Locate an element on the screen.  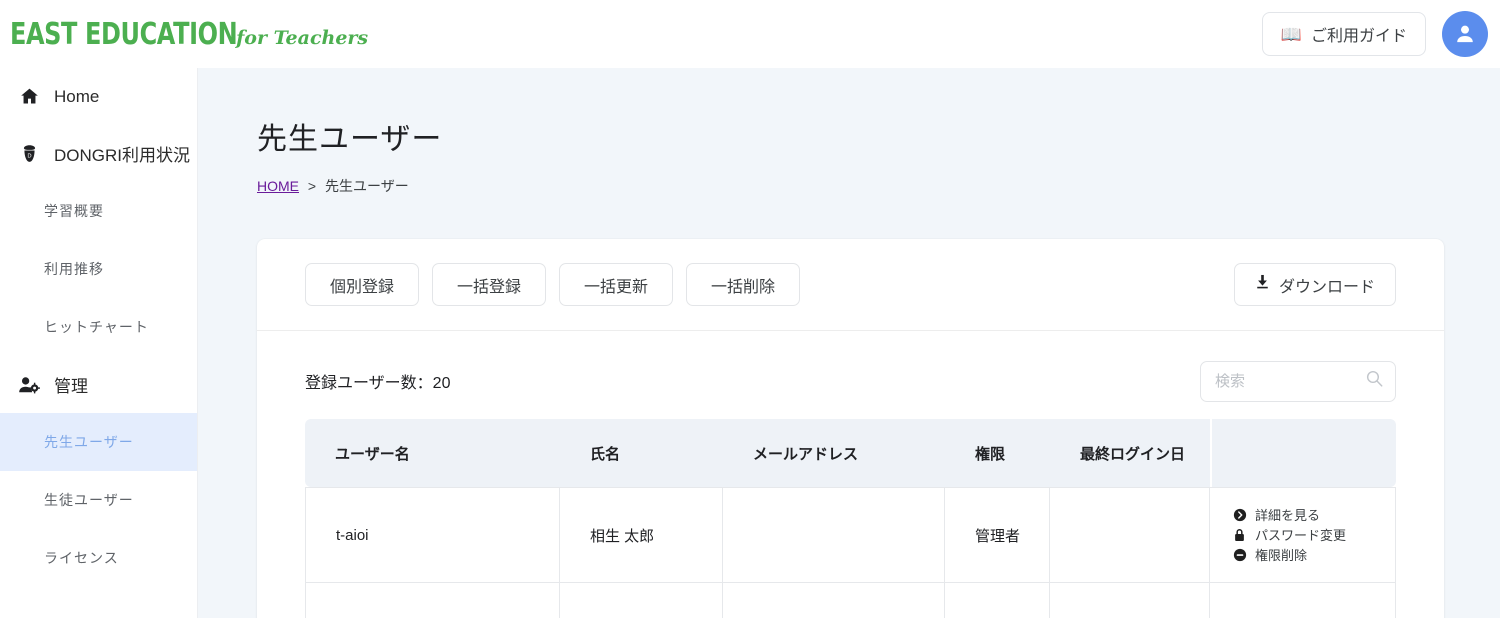
search-box is located at coordinates (1298, 381).